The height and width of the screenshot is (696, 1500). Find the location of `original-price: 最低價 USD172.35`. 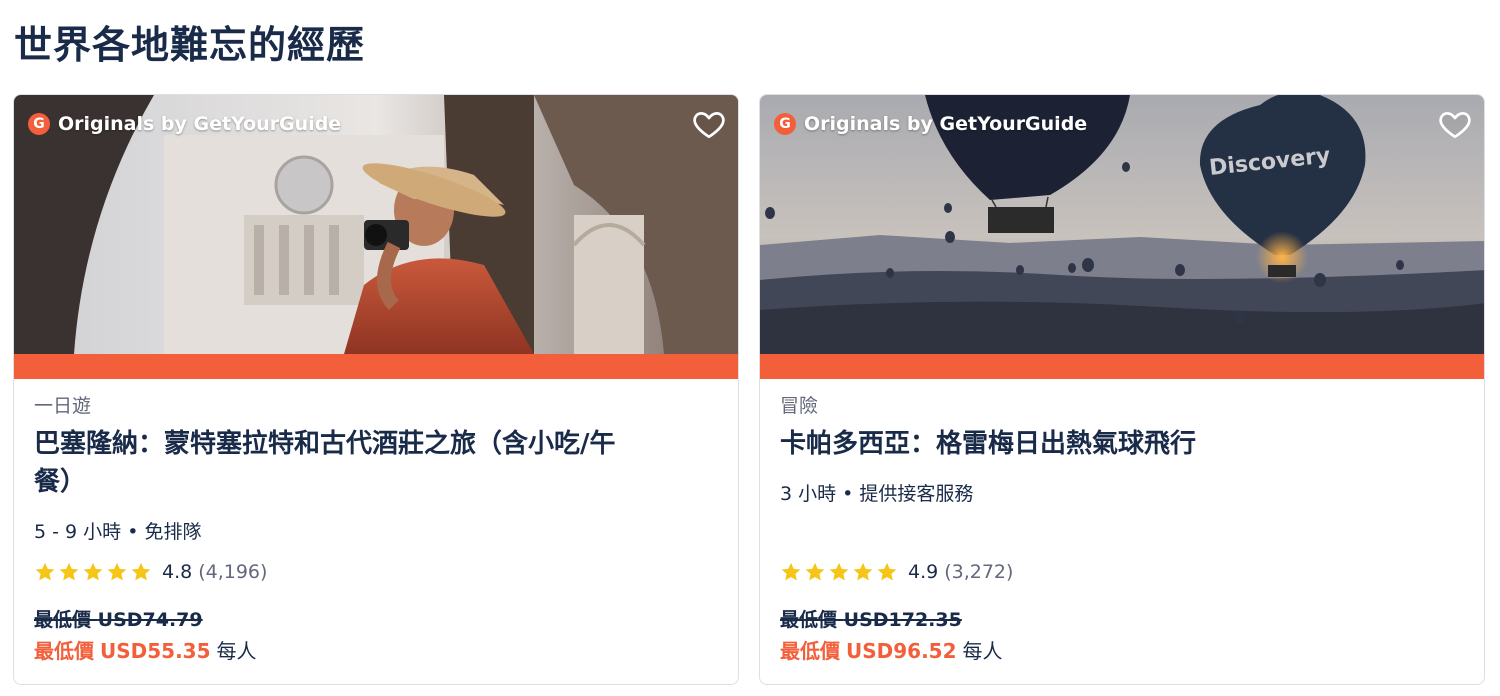

original-price: 最低價 USD172.35 is located at coordinates (871, 618).